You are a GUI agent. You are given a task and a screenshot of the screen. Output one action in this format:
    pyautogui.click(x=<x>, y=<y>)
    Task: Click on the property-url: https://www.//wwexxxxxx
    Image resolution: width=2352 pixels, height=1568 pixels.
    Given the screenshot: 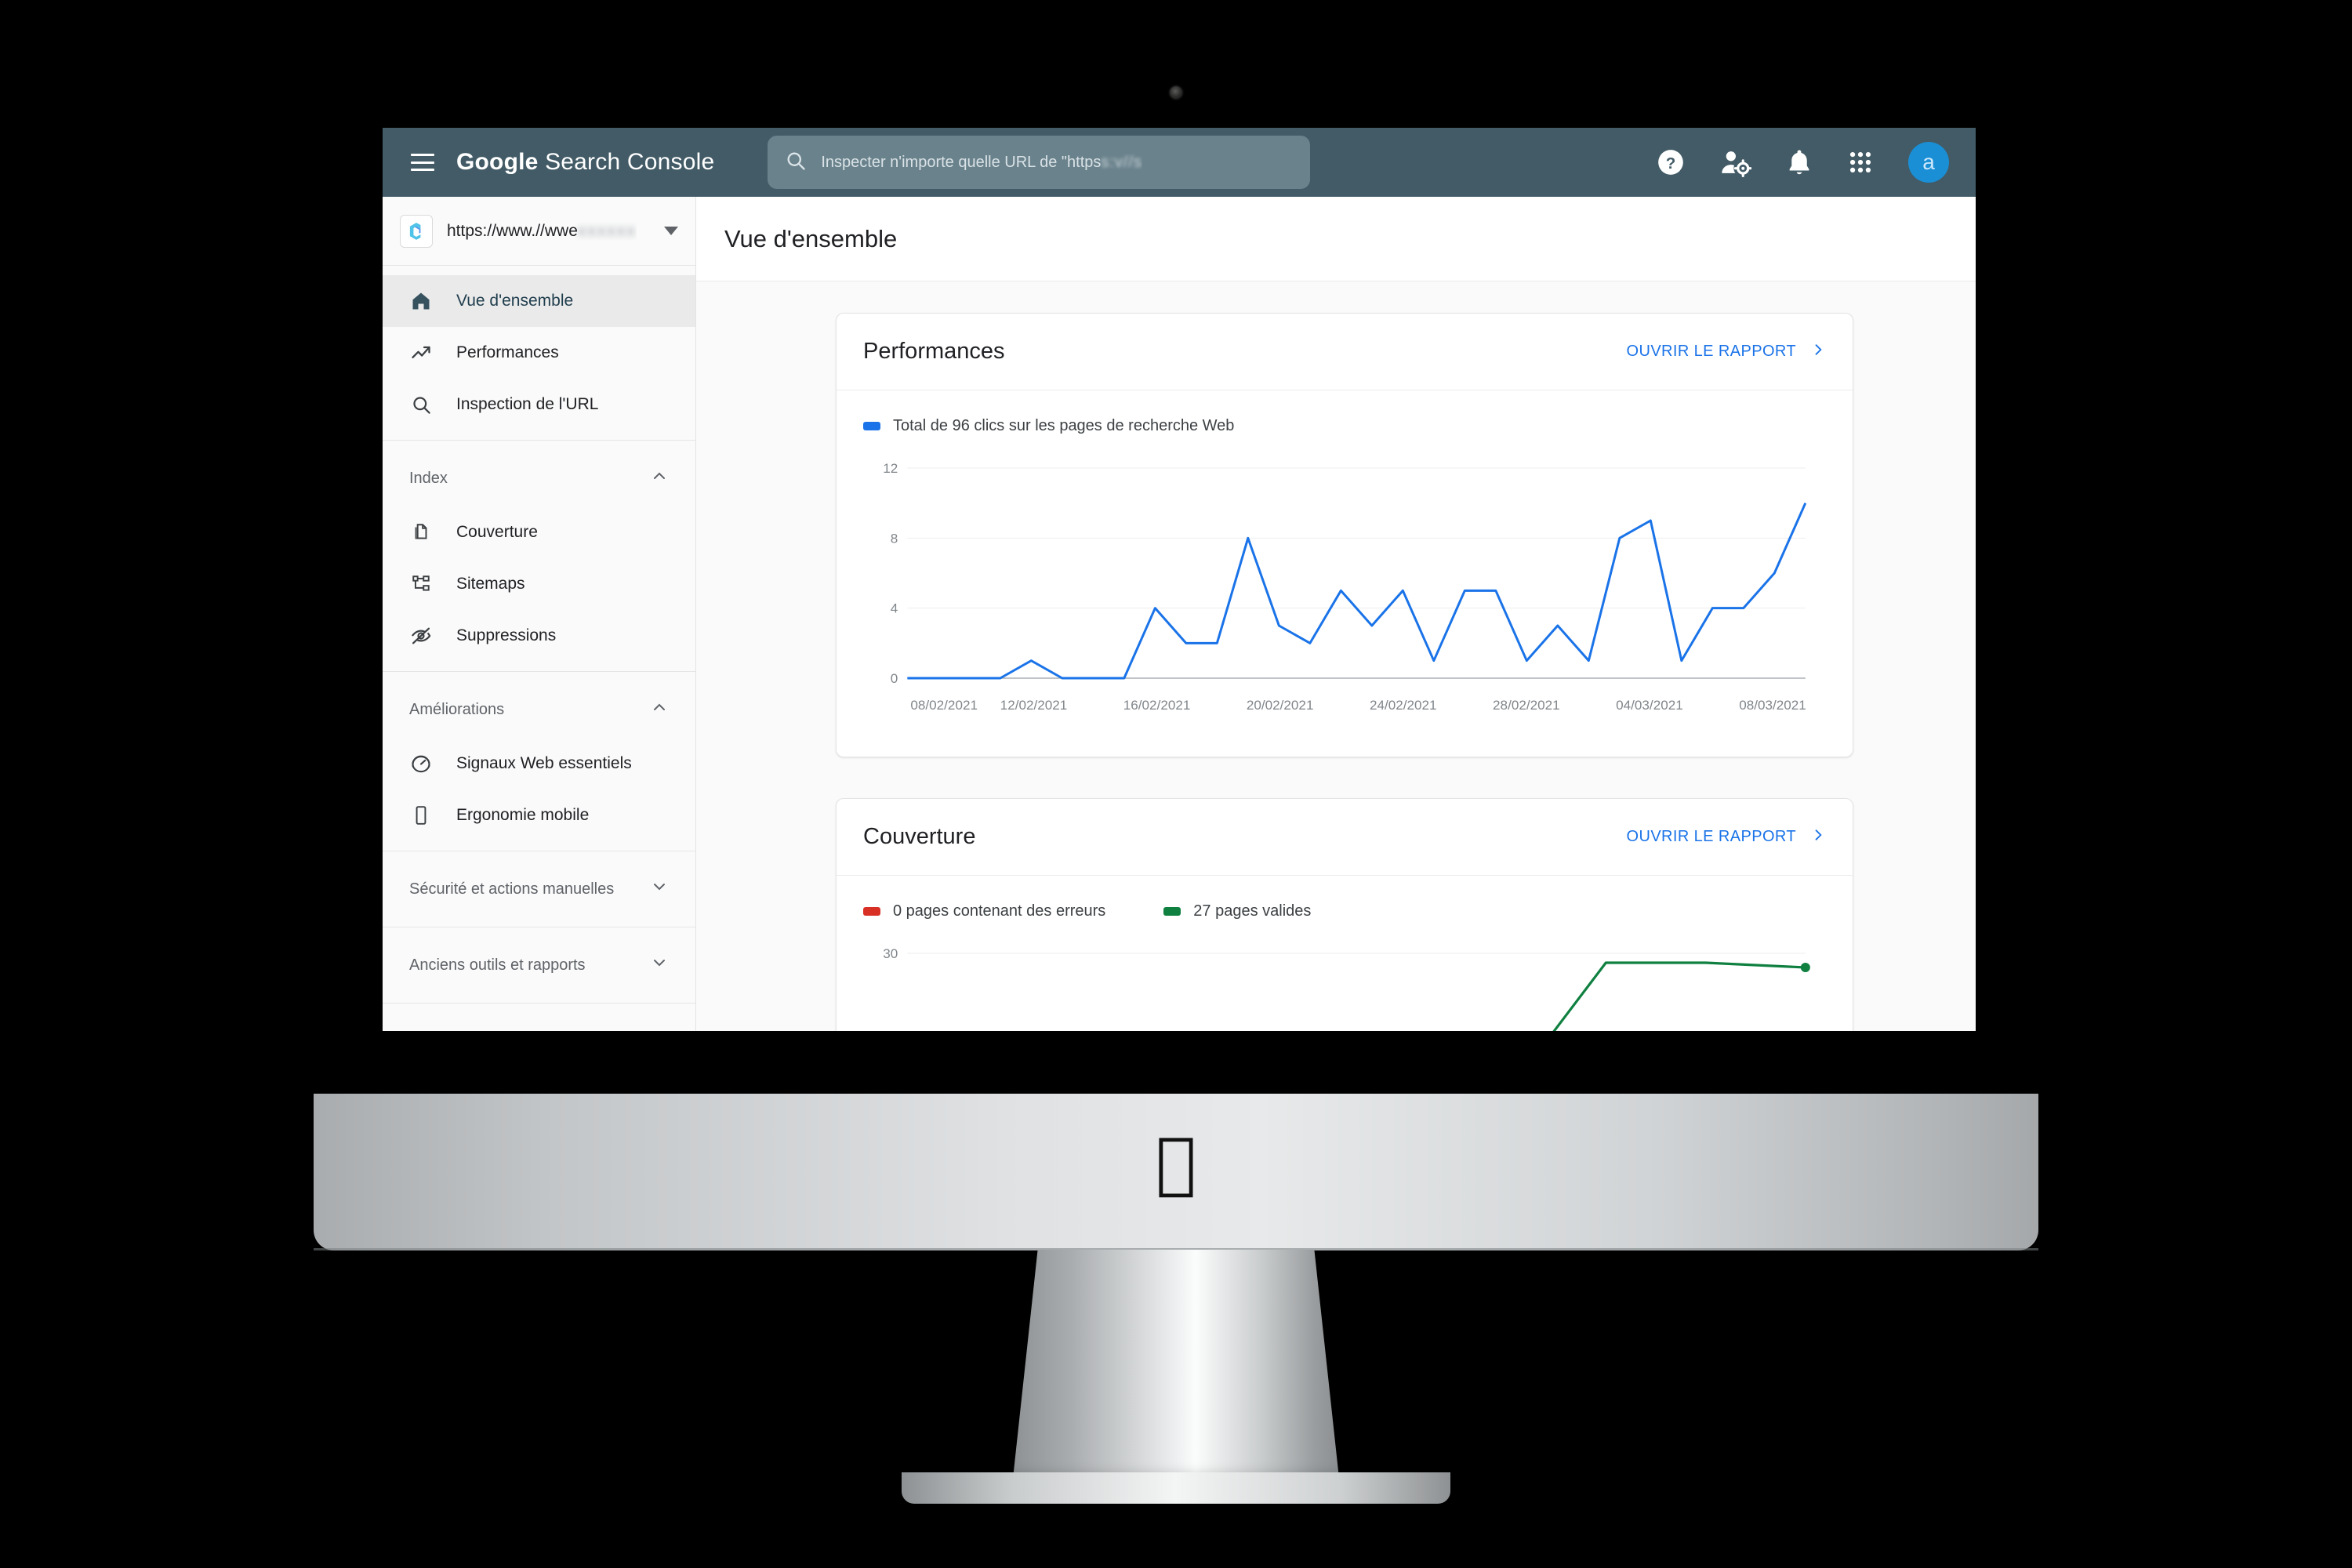 What is the action you would take?
    pyautogui.click(x=542, y=230)
    